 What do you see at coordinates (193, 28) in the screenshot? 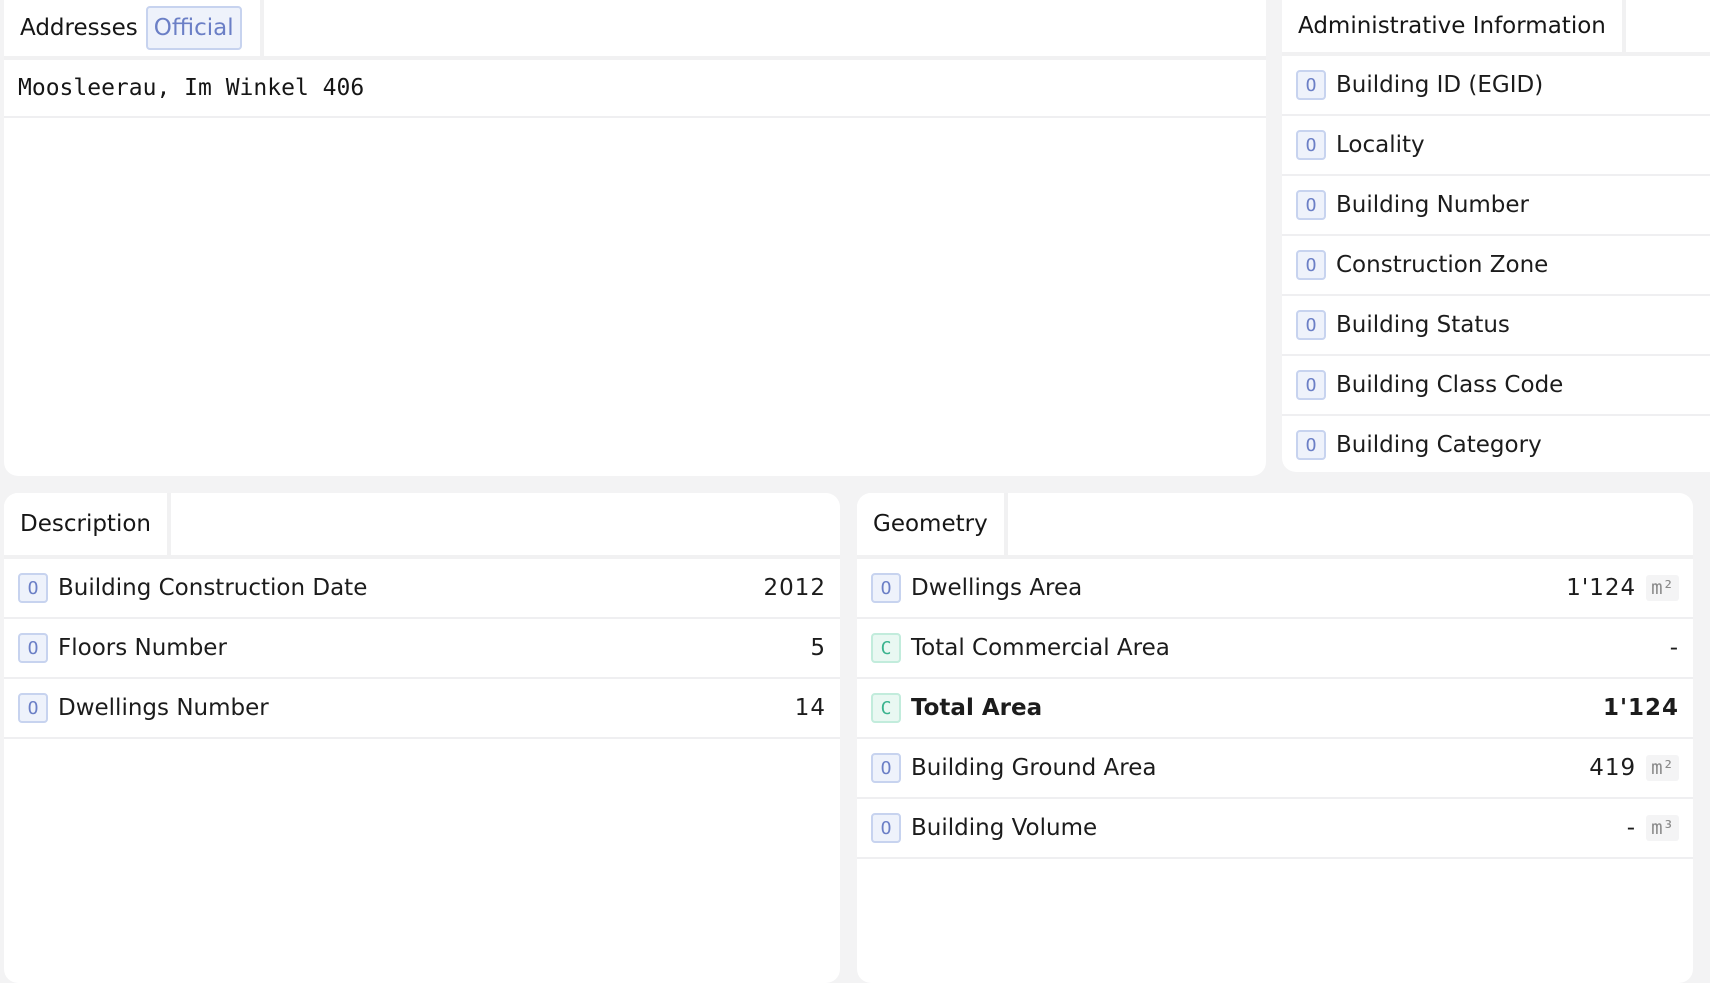
I see `official-badge: Official` at bounding box center [193, 28].